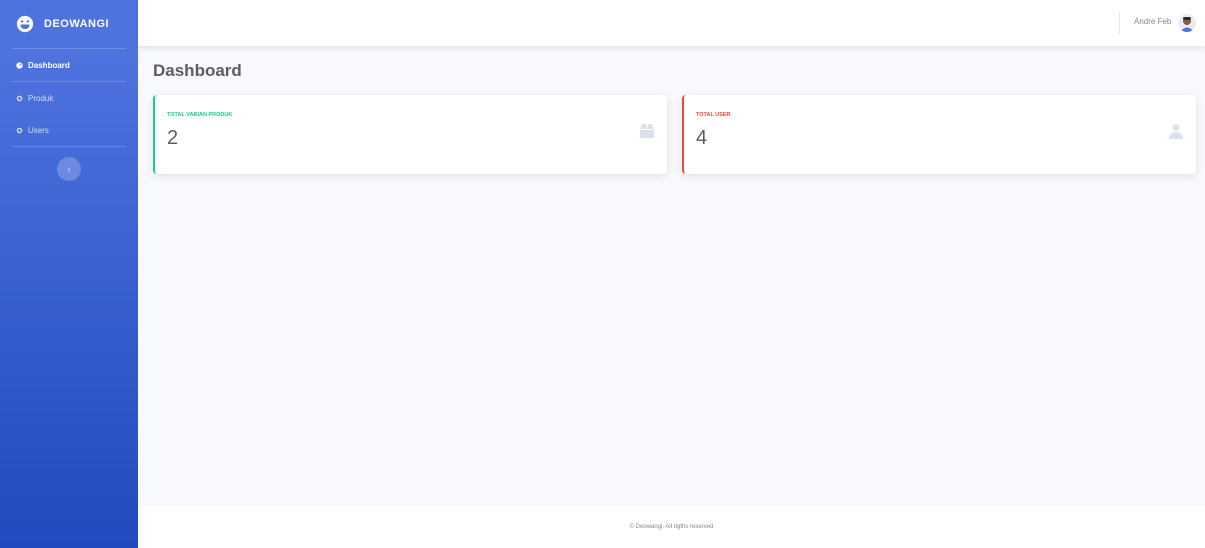 This screenshot has height=548, width=1205. I want to click on copyright-text: © Deowangi. All rigths reserved, so click(671, 527).